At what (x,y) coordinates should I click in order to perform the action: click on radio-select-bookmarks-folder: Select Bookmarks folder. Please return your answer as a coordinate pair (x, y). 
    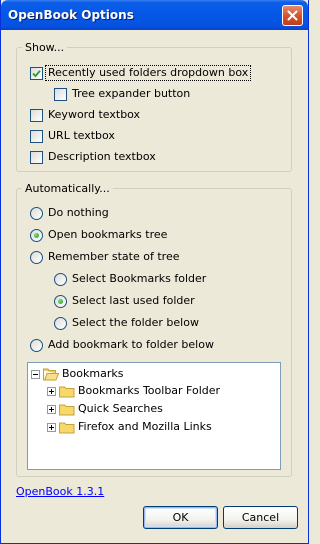
    Looking at the image, I should click on (130, 279).